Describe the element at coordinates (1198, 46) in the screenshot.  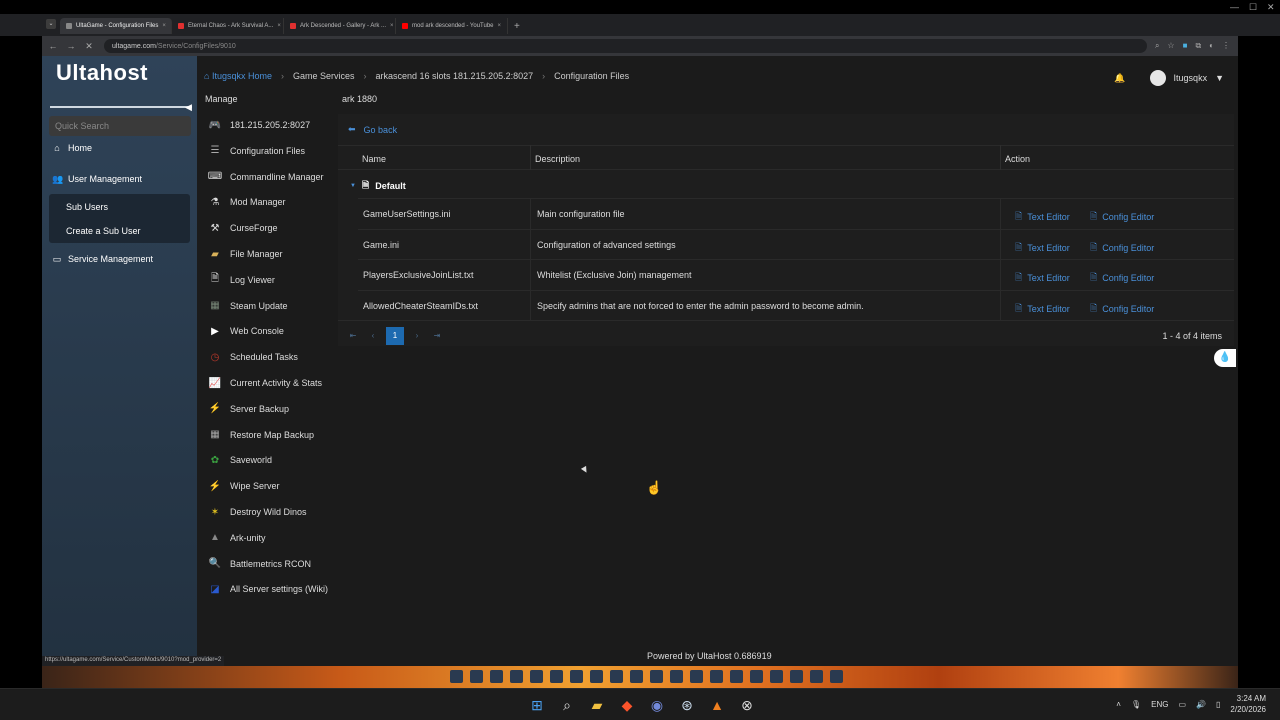
I see `puzzle-icon: ⧉` at that location.